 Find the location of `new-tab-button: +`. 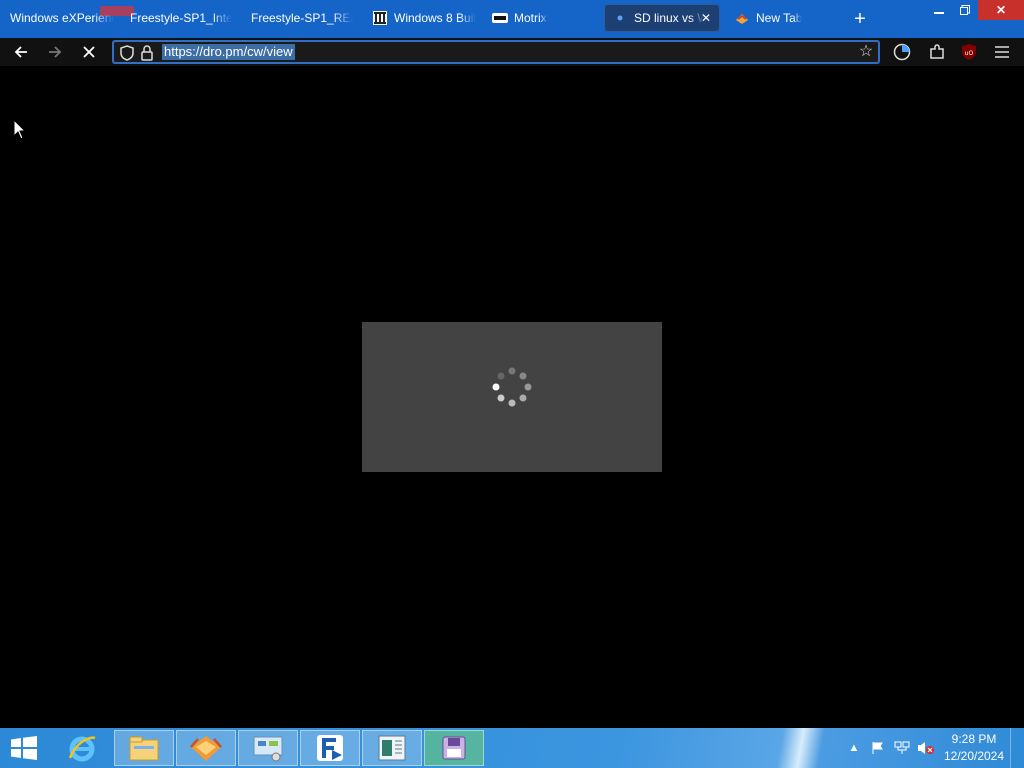

new-tab-button: + is located at coordinates (860, 20).